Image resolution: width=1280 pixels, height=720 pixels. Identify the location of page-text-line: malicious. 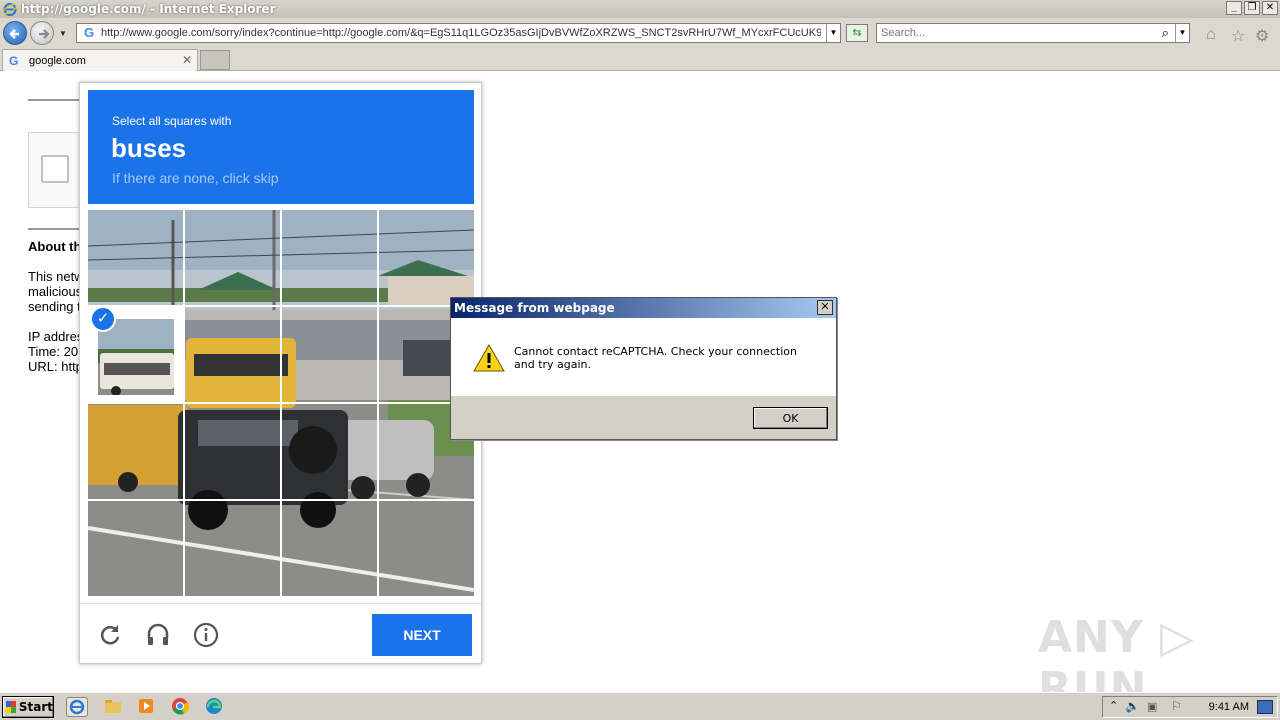
(54, 291).